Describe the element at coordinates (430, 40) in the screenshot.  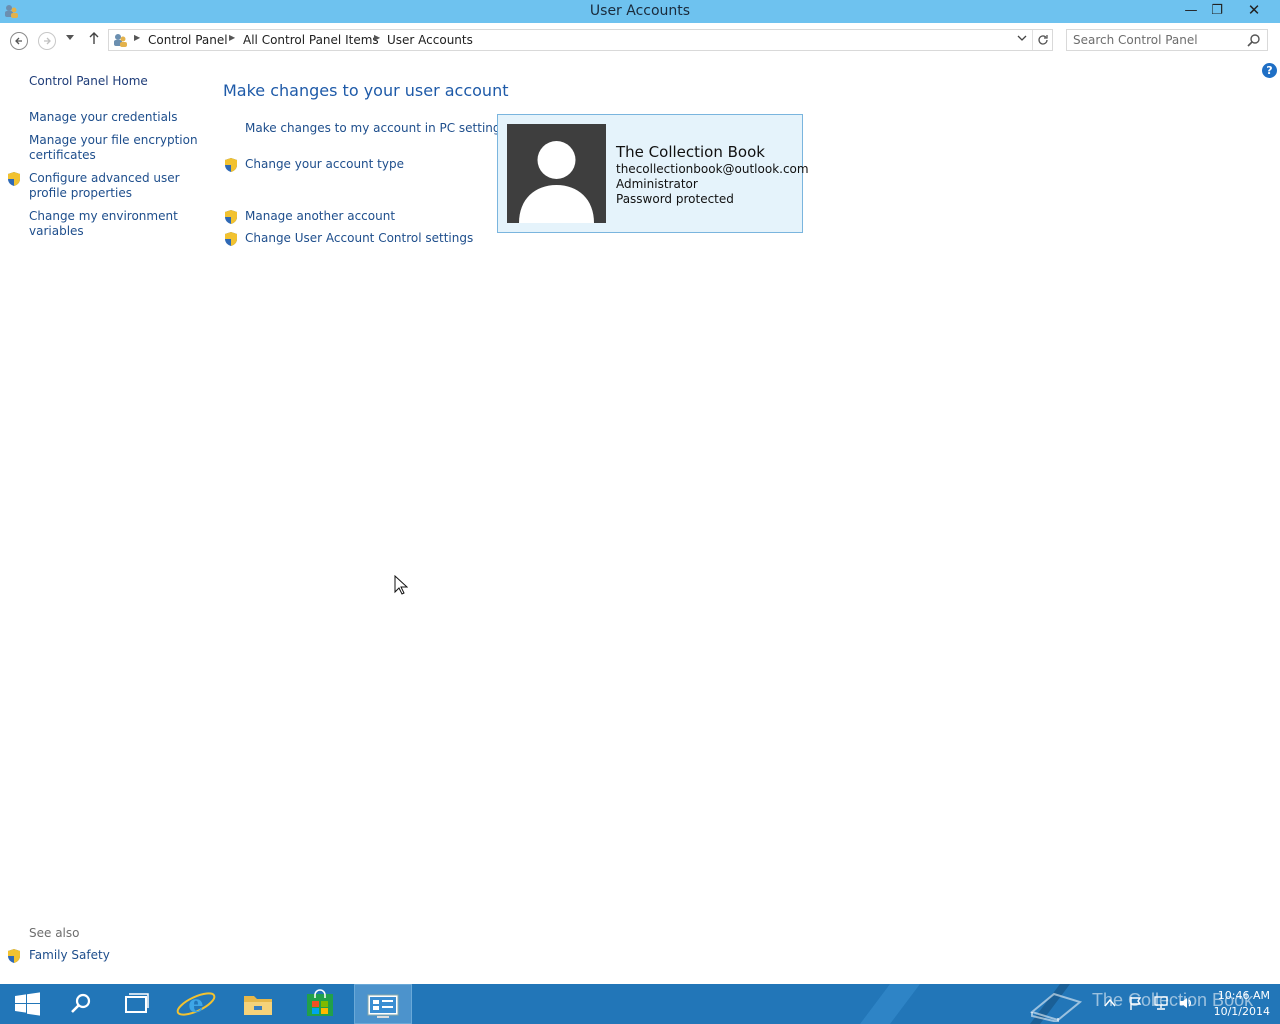
I see `breadcrumb-user-accounts: User Accounts` at that location.